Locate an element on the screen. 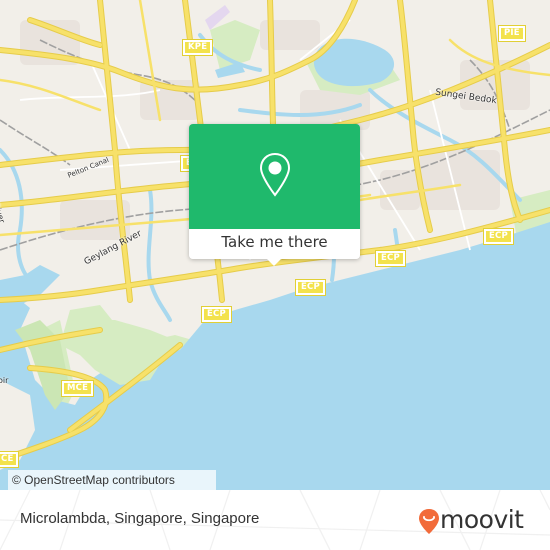 The width and height of the screenshot is (550, 550). location-popup: Take me there is located at coordinates (274, 195).